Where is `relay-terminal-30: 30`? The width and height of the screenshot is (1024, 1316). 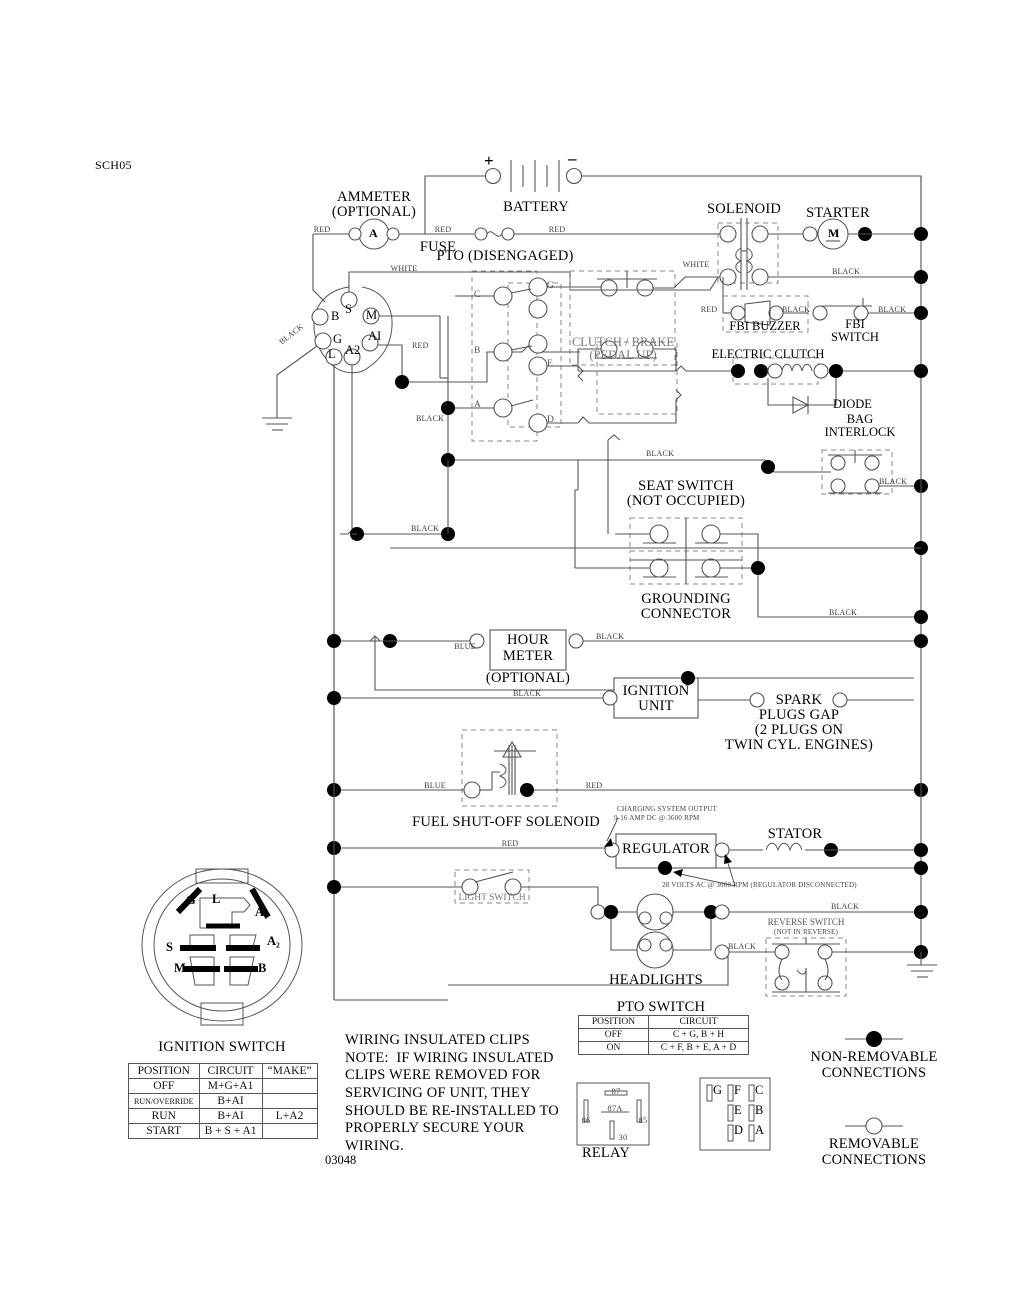 relay-terminal-30: 30 is located at coordinates (623, 1137).